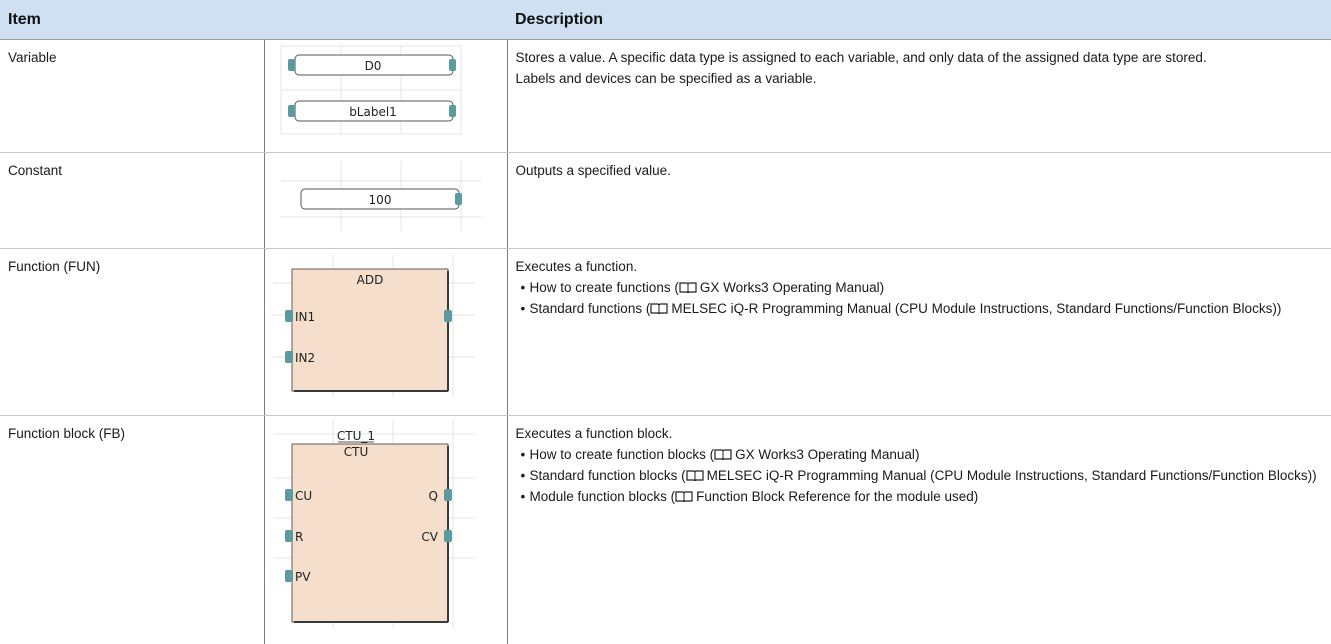 Image resolution: width=1331 pixels, height=644 pixels. Describe the element at coordinates (576, 266) in the screenshot. I see `description-line: Executes a function.` at that location.